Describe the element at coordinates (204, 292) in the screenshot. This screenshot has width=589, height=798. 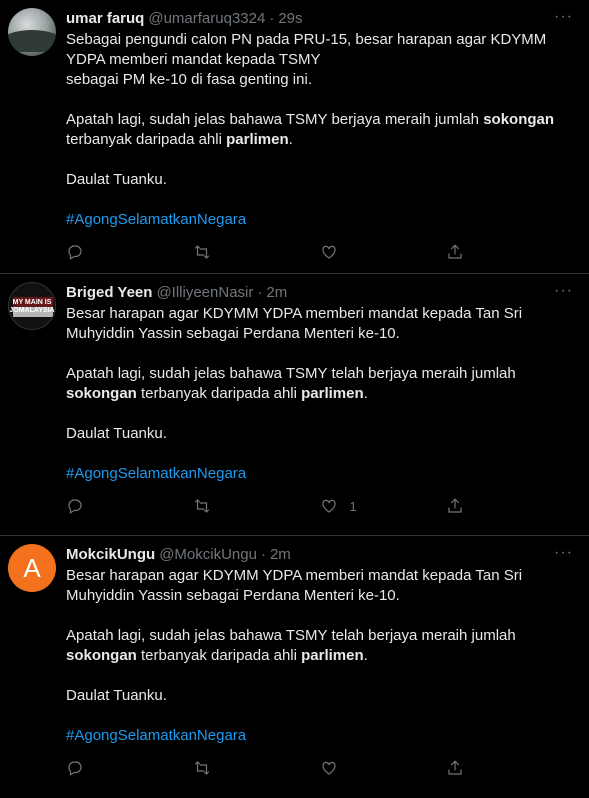
I see `author-handle: @IlliyeenNasir` at that location.